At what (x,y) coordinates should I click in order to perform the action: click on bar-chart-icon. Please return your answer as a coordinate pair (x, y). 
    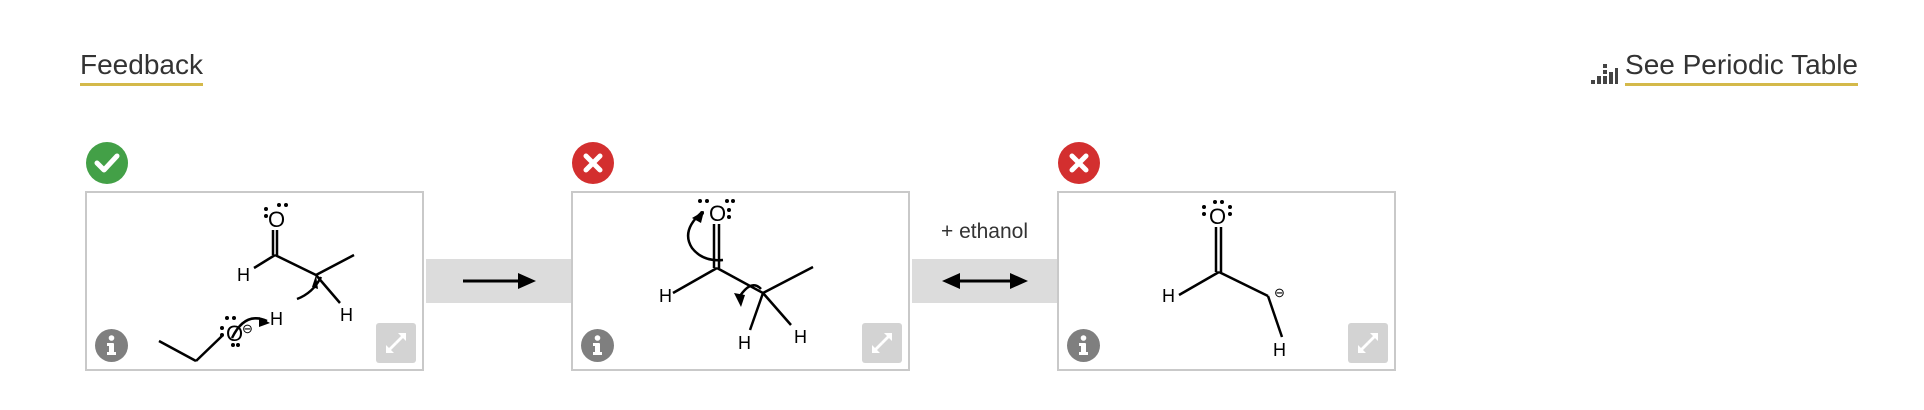
    Looking at the image, I should click on (1605, 73).